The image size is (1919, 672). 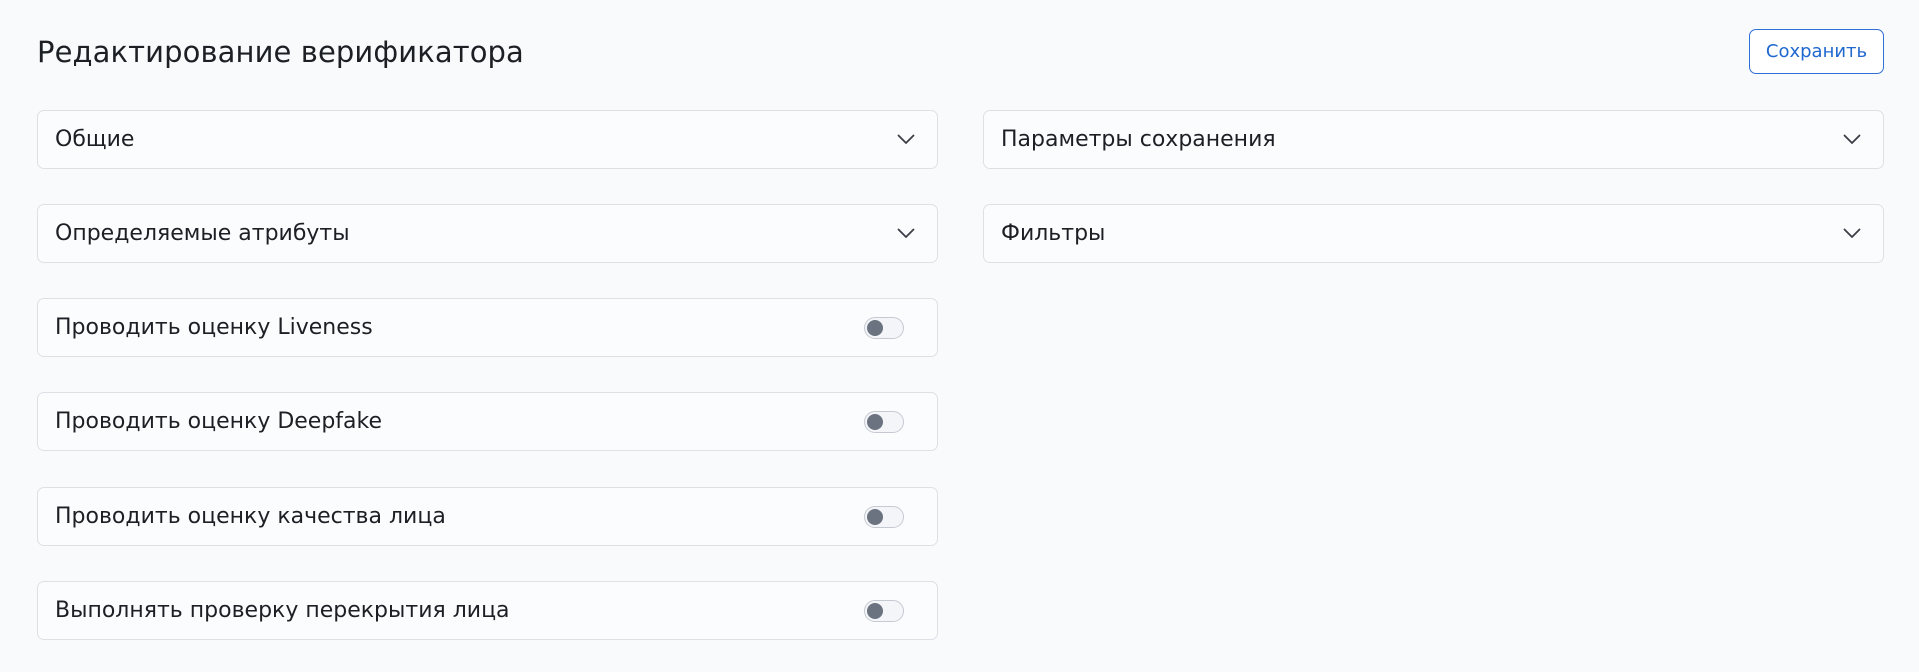 I want to click on accordion-filters: Фильтры, so click(x=1433, y=233).